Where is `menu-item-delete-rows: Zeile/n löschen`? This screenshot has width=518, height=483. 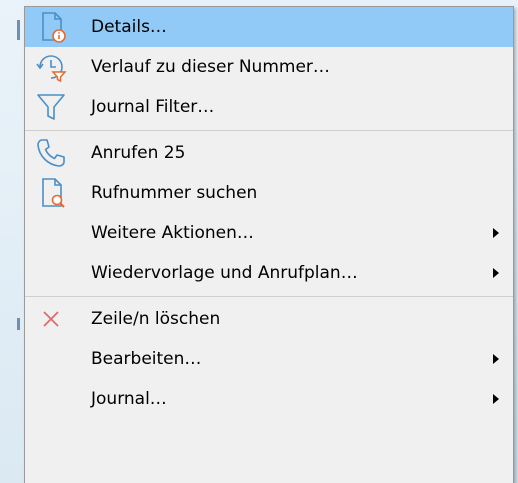
menu-item-delete-rows: Zeile/n löschen is located at coordinates (269, 319).